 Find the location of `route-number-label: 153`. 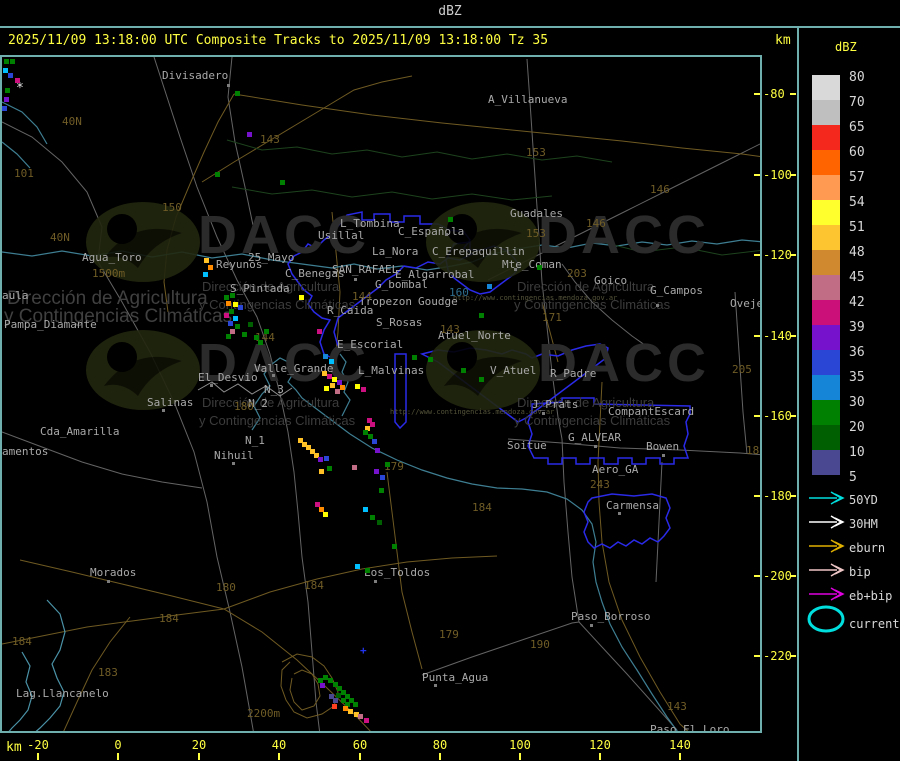

route-number-label: 153 is located at coordinates (536, 152).